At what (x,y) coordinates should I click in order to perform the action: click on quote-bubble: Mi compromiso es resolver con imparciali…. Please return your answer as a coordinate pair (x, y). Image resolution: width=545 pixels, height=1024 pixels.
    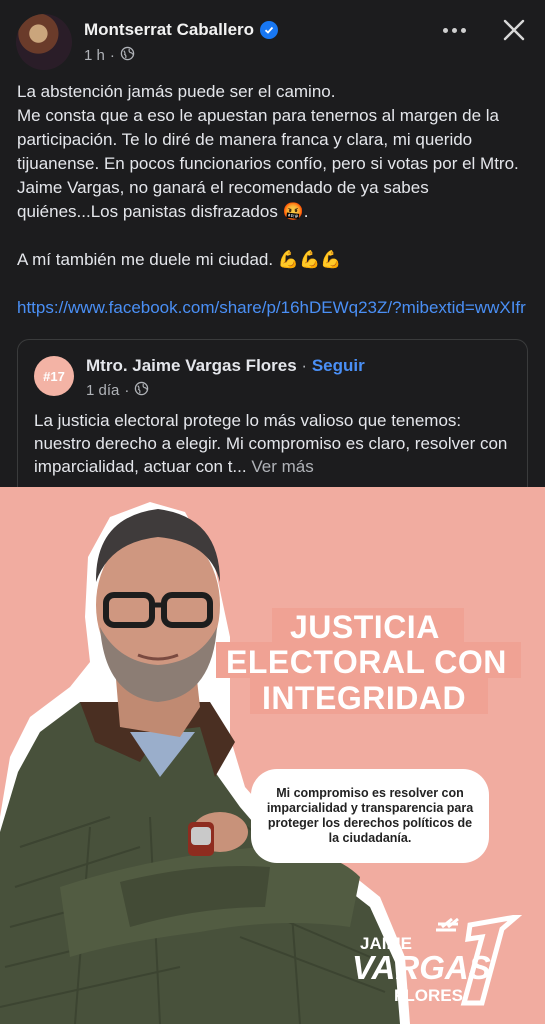
    Looking at the image, I should click on (370, 816).